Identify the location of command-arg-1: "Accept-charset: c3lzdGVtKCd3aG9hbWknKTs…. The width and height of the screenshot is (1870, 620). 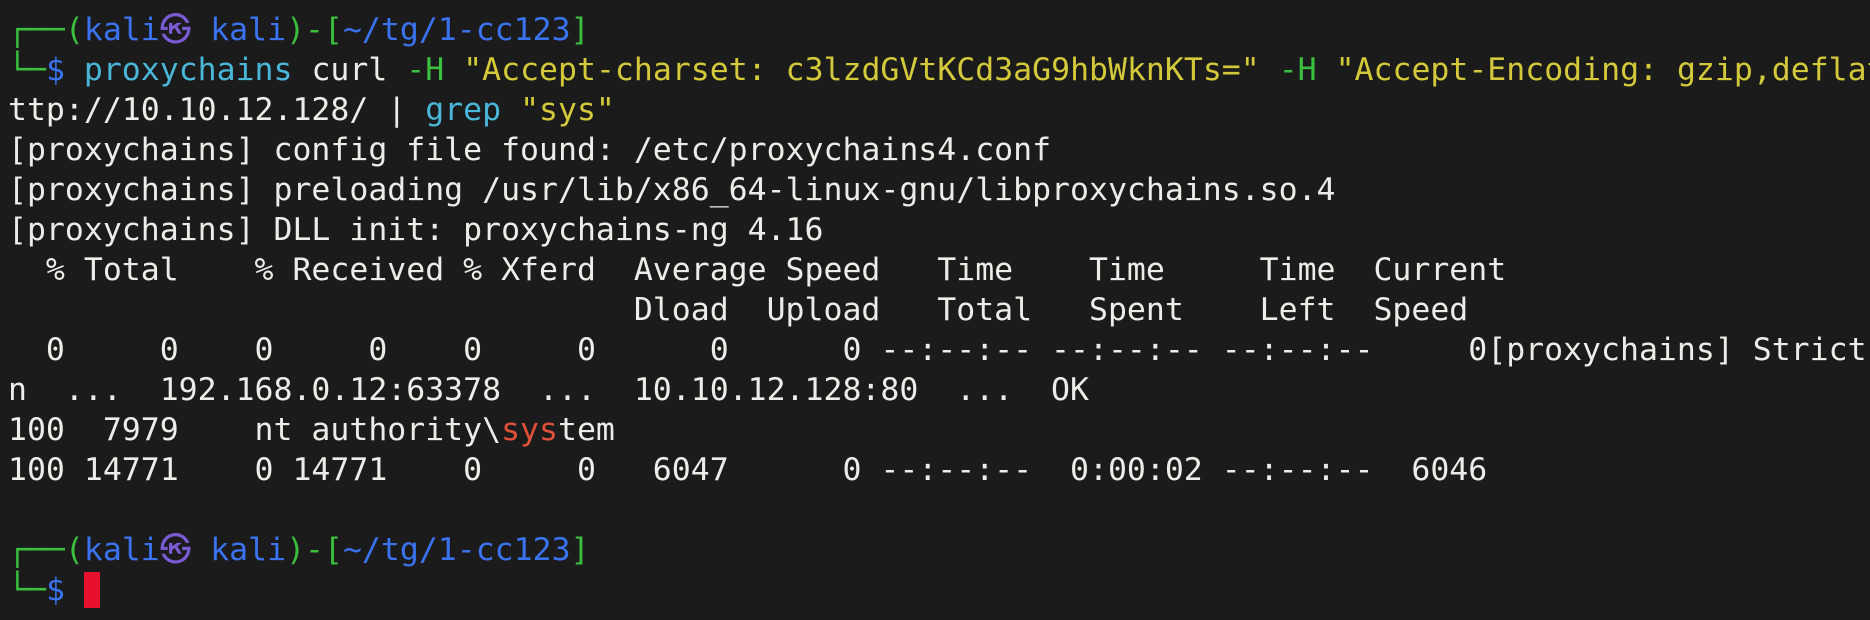
(861, 70).